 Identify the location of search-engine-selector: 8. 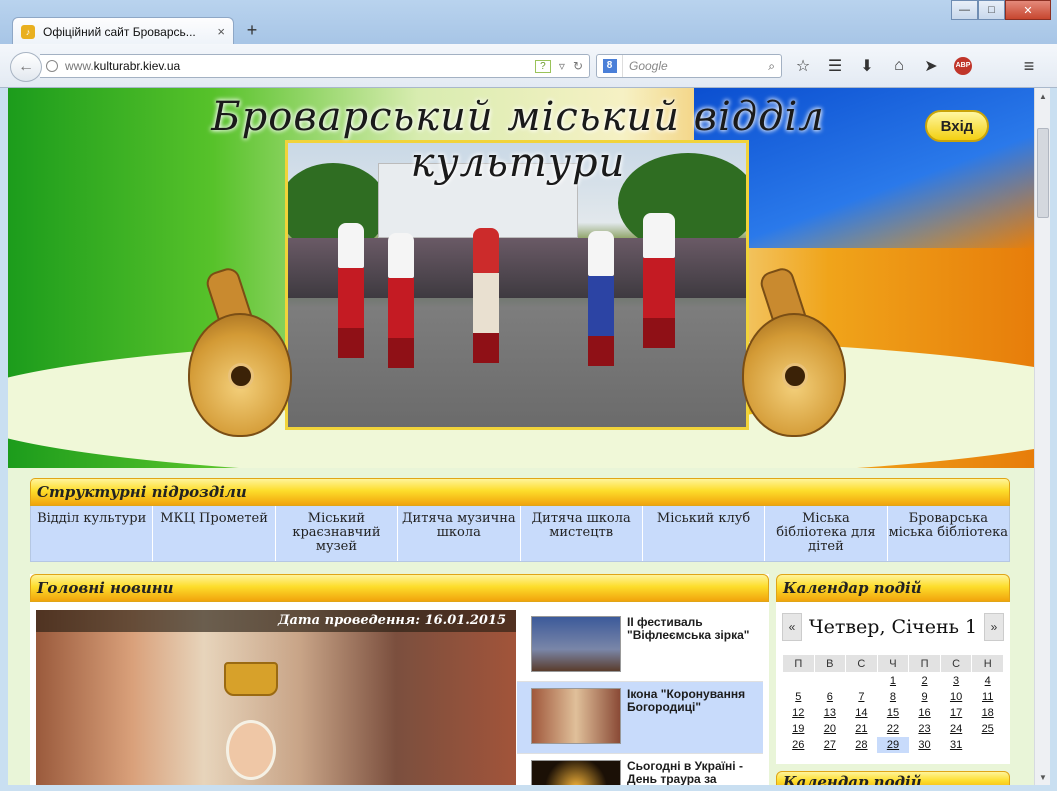
(610, 66).